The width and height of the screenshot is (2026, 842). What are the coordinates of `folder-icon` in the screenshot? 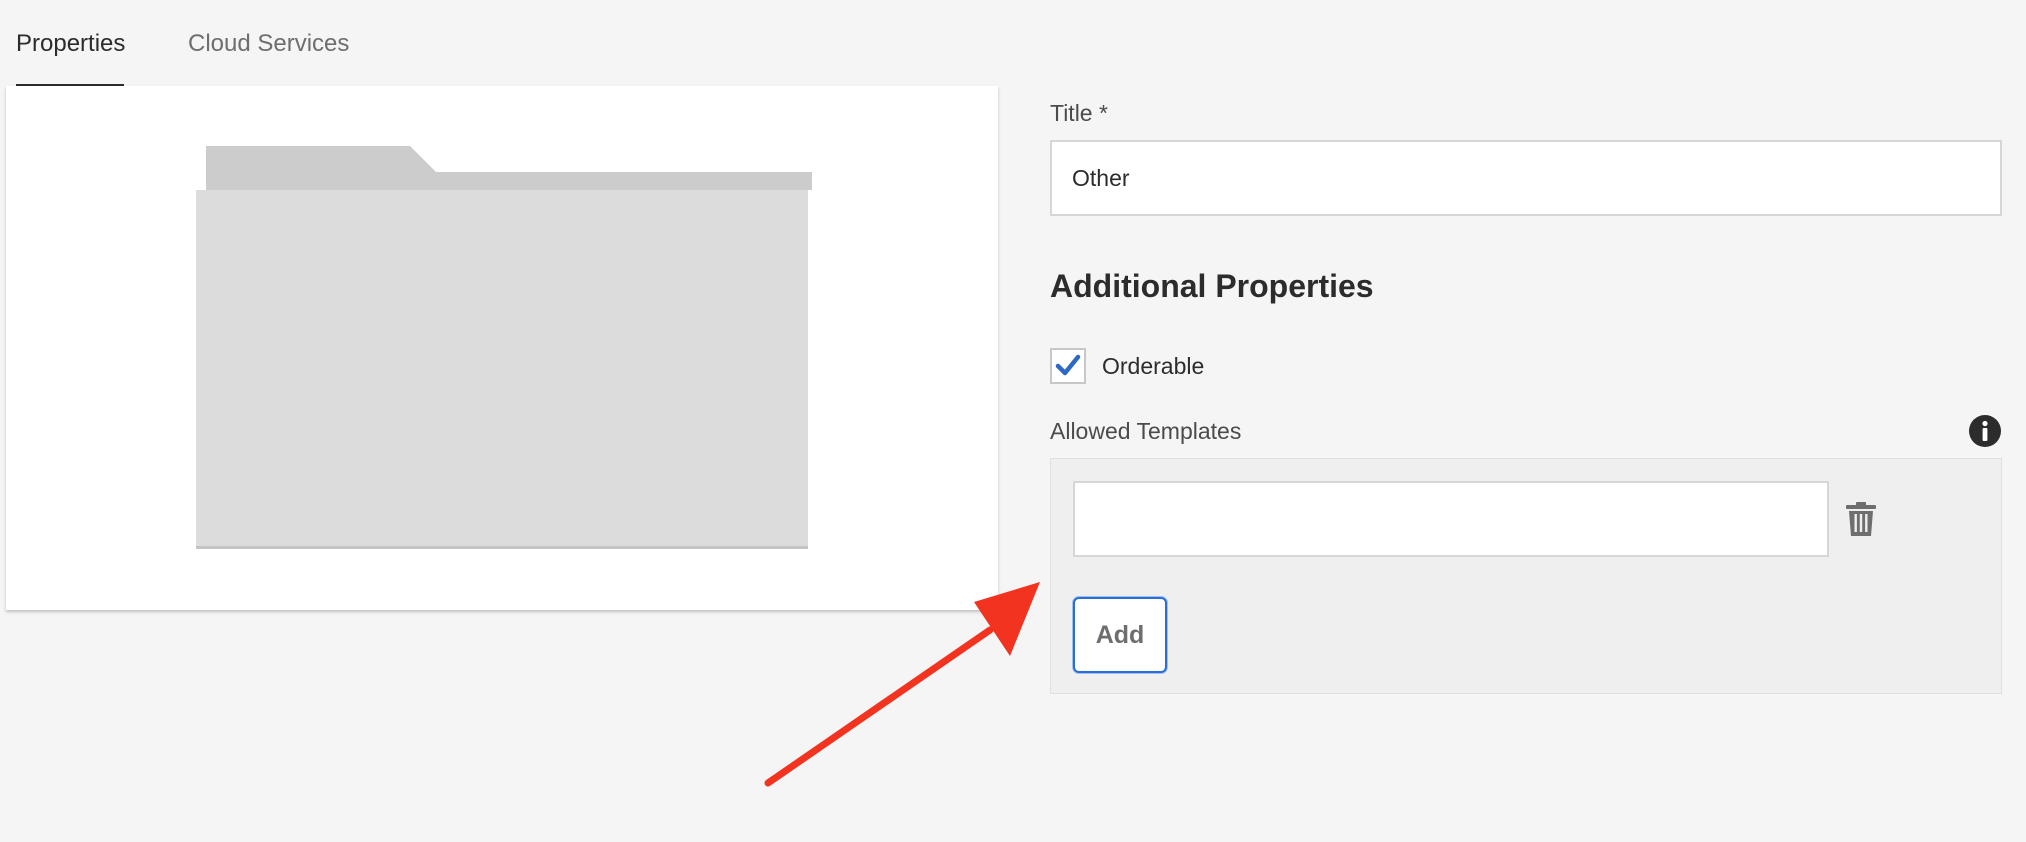 It's located at (504, 347).